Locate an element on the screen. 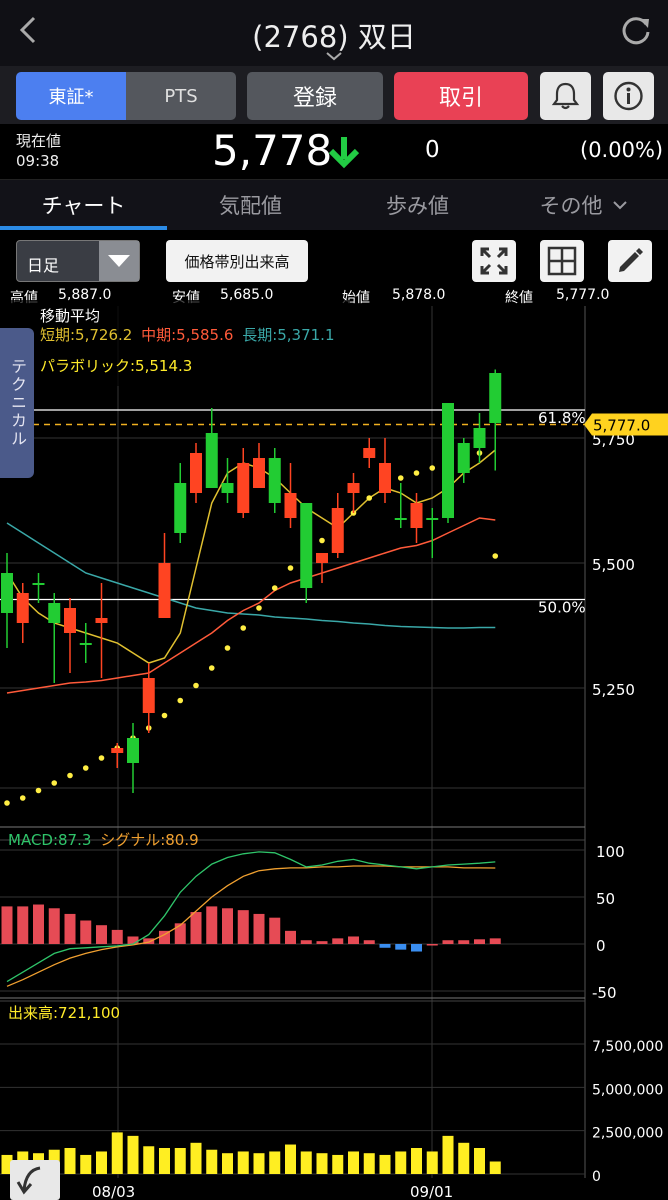  ma-long-value: 長期:5,371.1 is located at coordinates (288, 335).